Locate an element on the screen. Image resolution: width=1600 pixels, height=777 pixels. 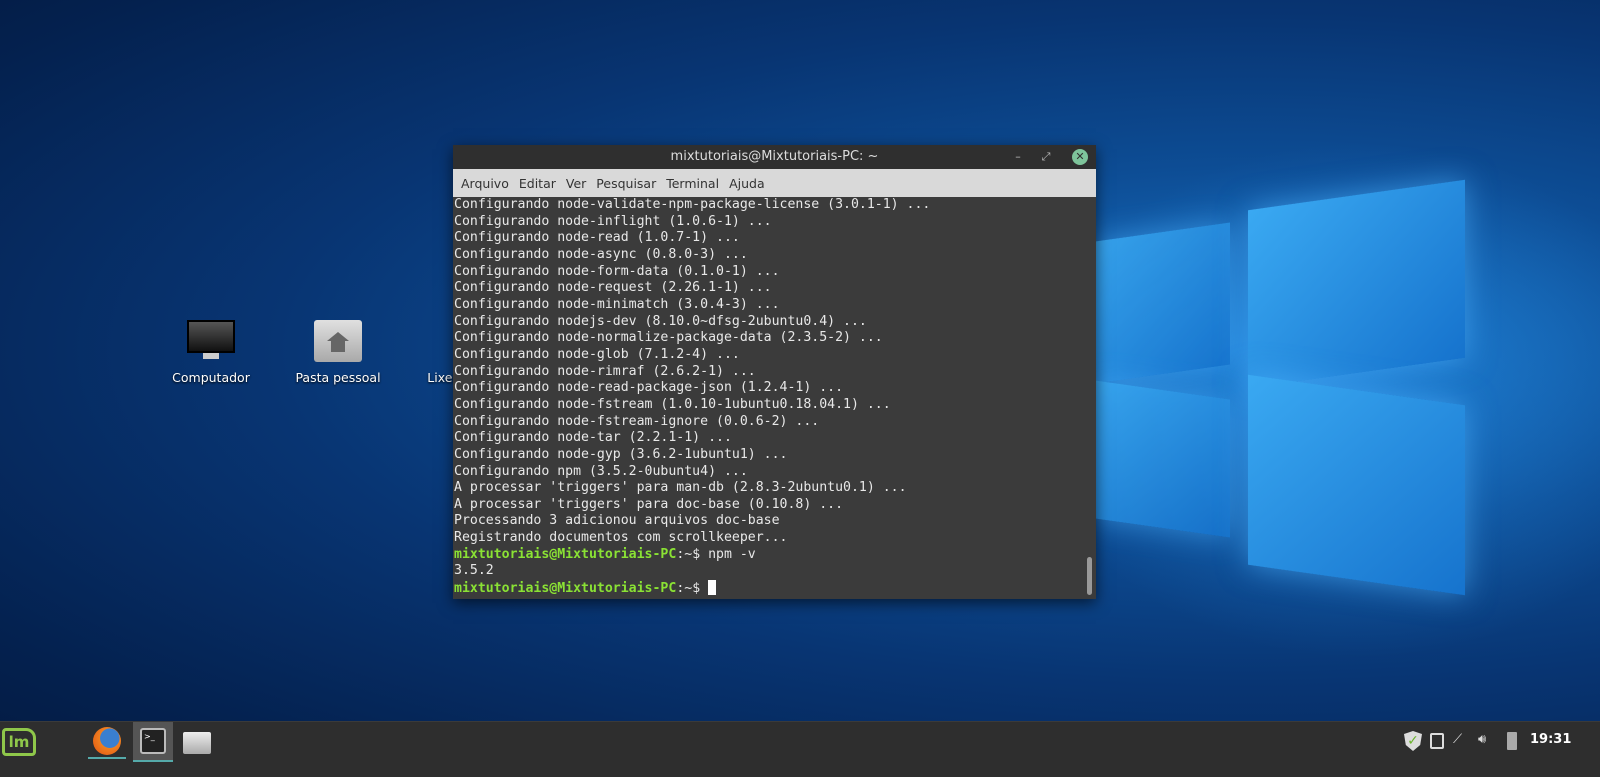
window-title: mixtutoriais@Mixtutoriais-PC: ~ is located at coordinates (774, 156).